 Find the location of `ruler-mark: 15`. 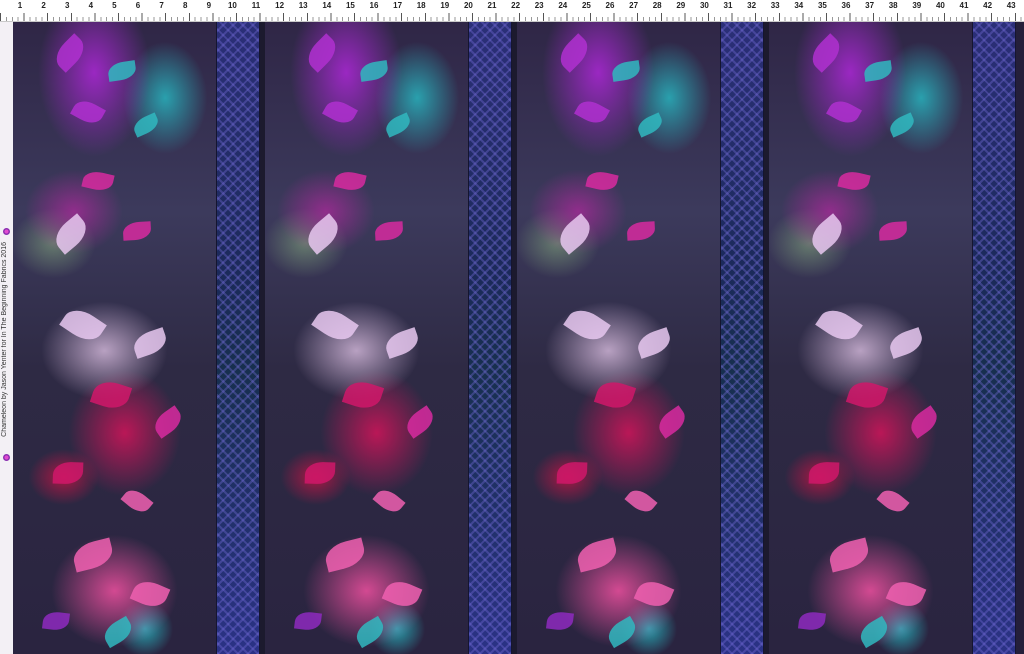

ruler-mark: 15 is located at coordinates (350, 5).